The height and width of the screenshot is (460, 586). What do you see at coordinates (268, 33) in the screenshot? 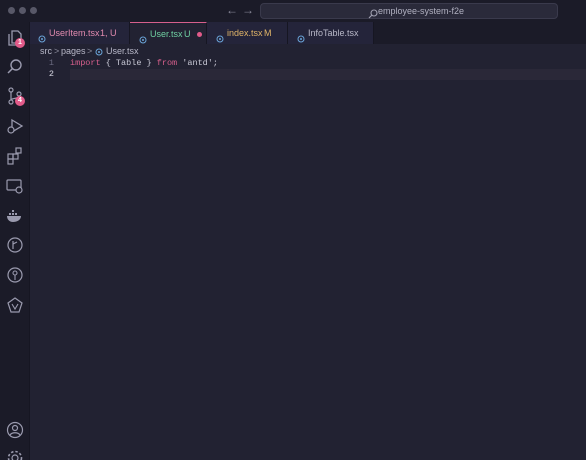
I see `tab-status: M` at bounding box center [268, 33].